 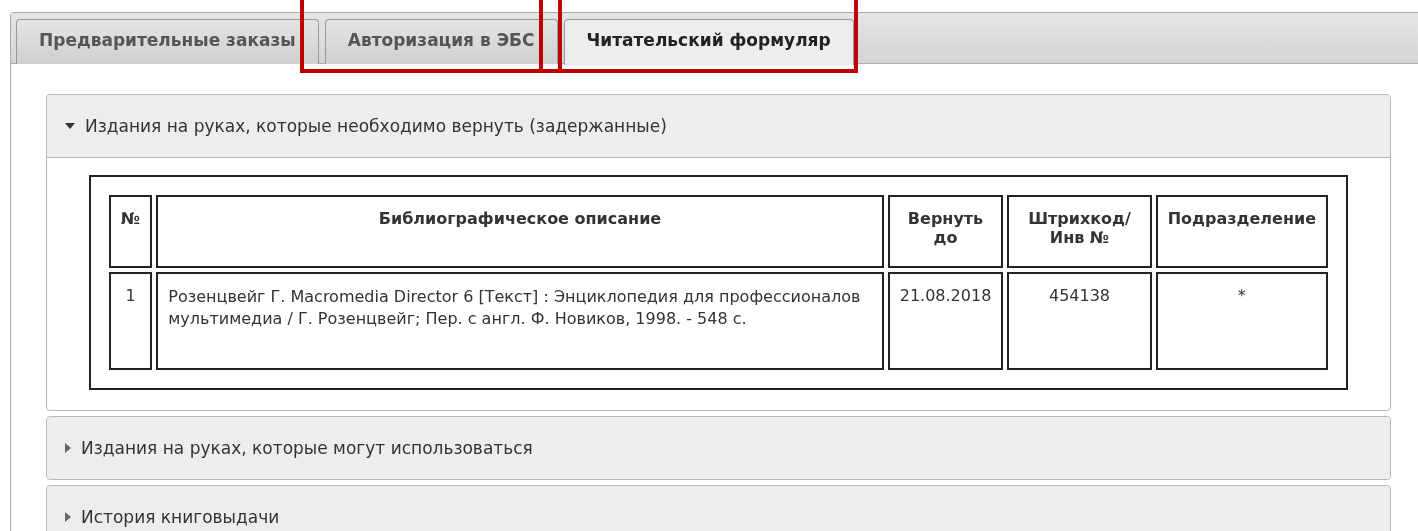 I want to click on tab: Читательский формуляр, so click(x=708, y=42).